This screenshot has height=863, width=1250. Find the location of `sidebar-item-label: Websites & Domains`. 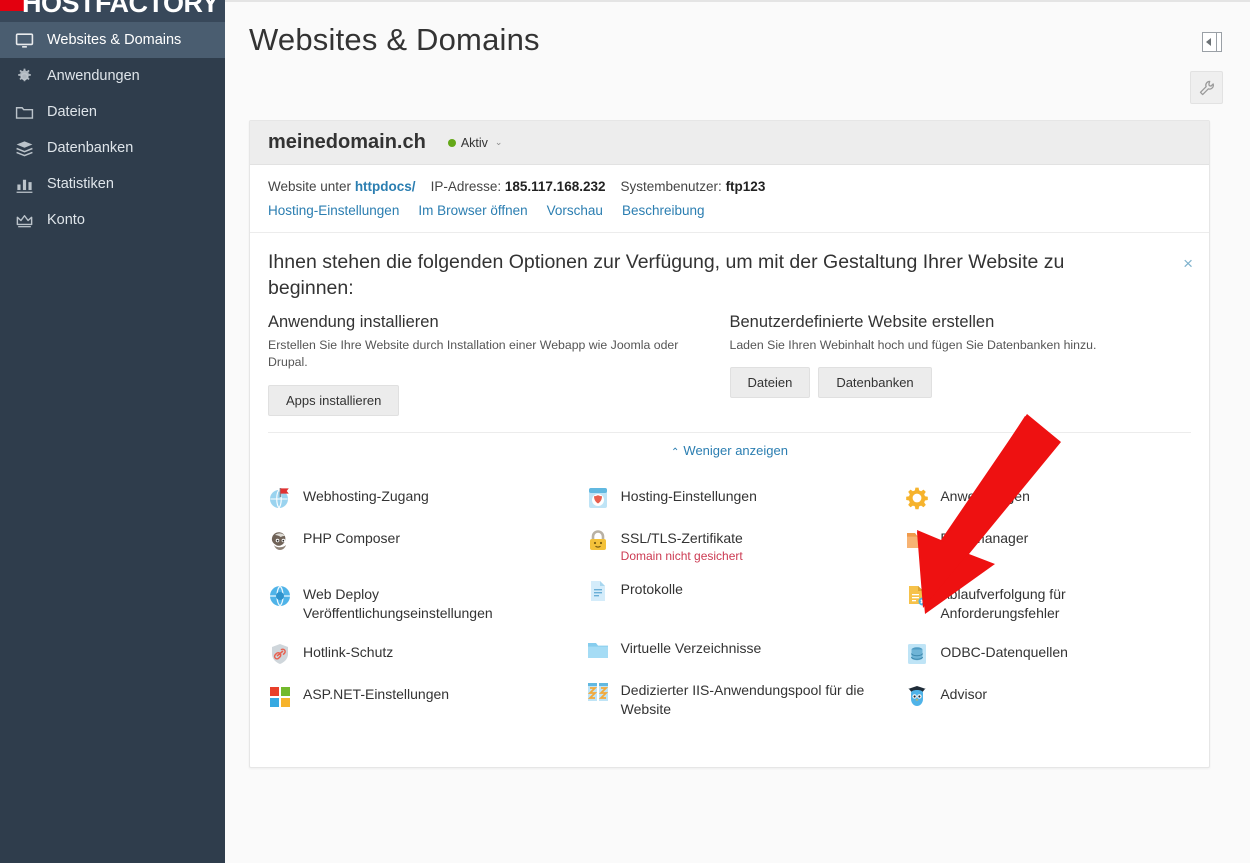

sidebar-item-label: Websites & Domains is located at coordinates (114, 40).